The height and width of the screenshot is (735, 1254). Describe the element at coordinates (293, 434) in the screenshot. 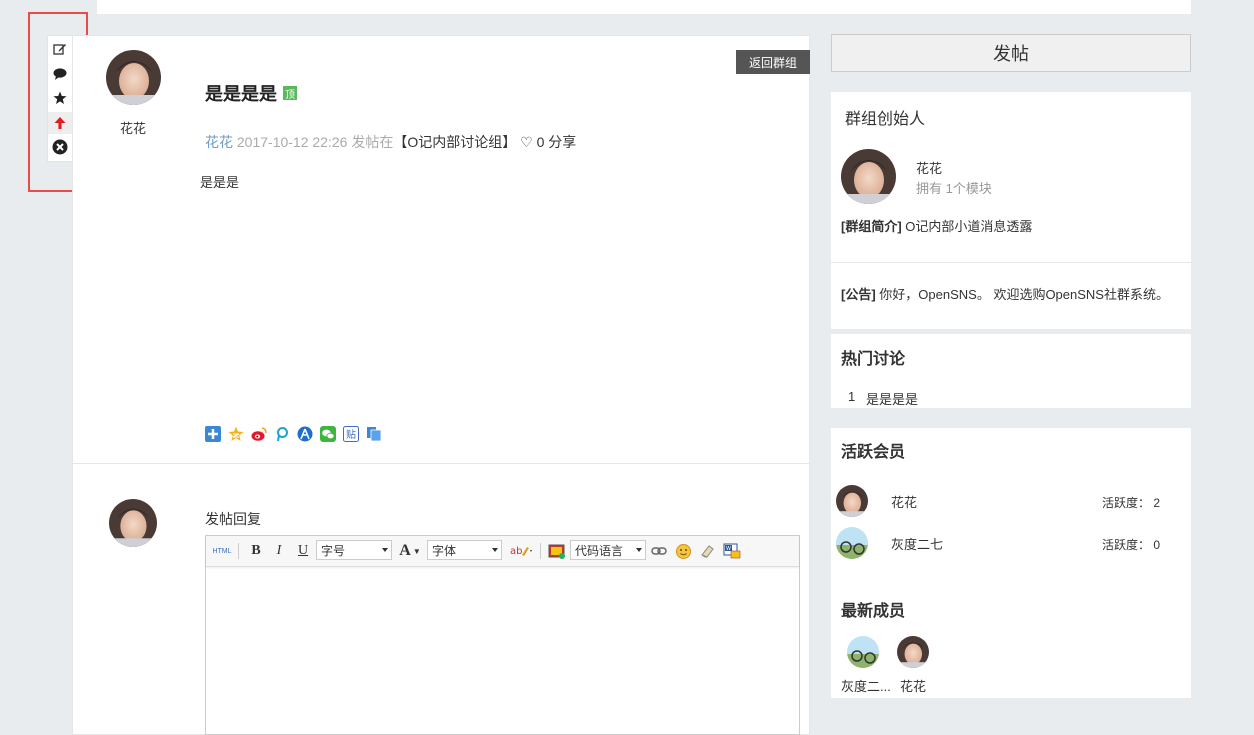

I see `share-bar: 贴` at that location.